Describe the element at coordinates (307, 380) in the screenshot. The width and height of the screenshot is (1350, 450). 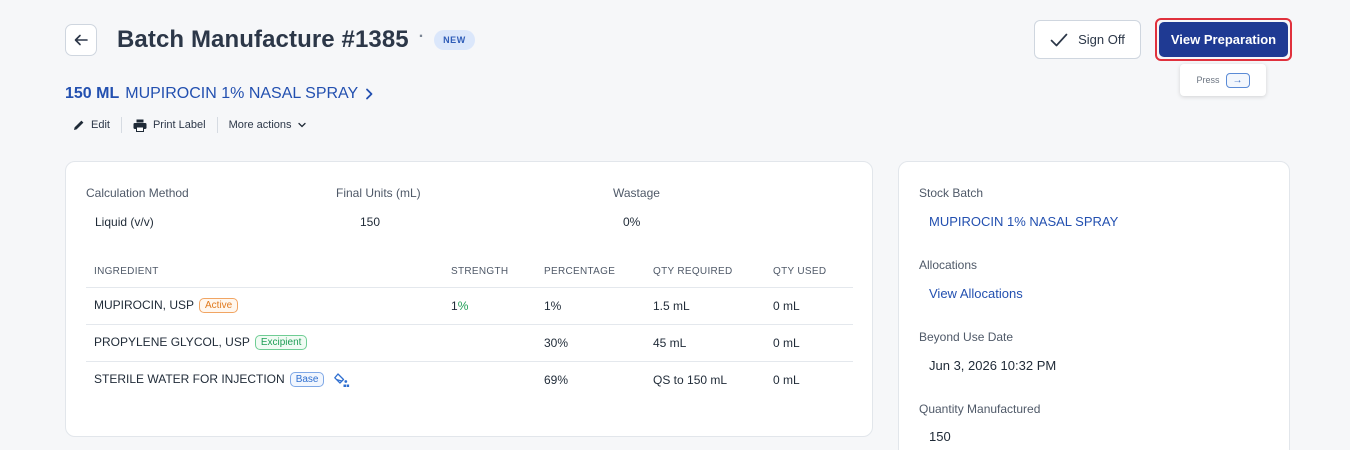
I see `ingredient-type-tag: Base` at that location.